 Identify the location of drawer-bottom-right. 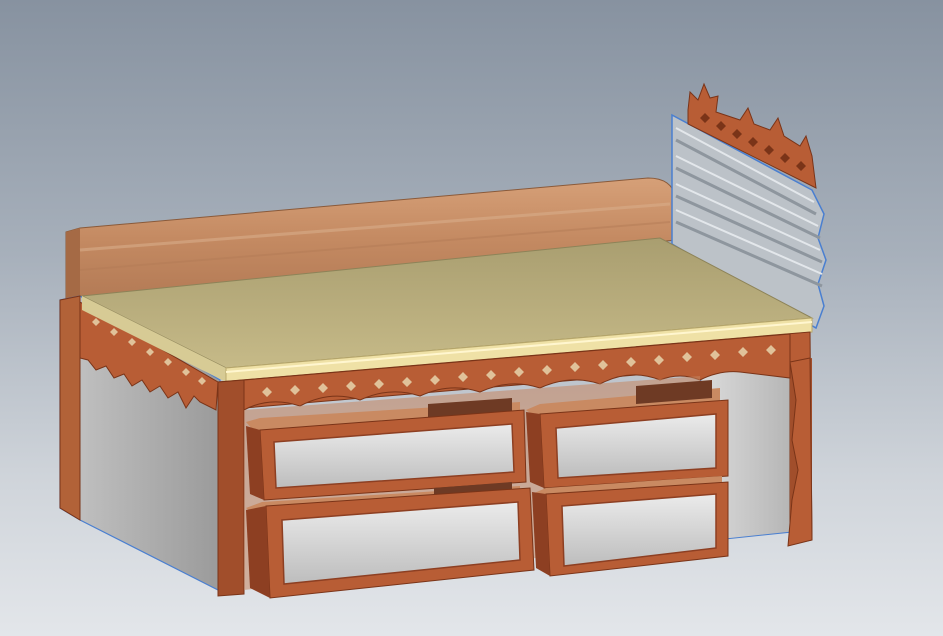
(630, 526).